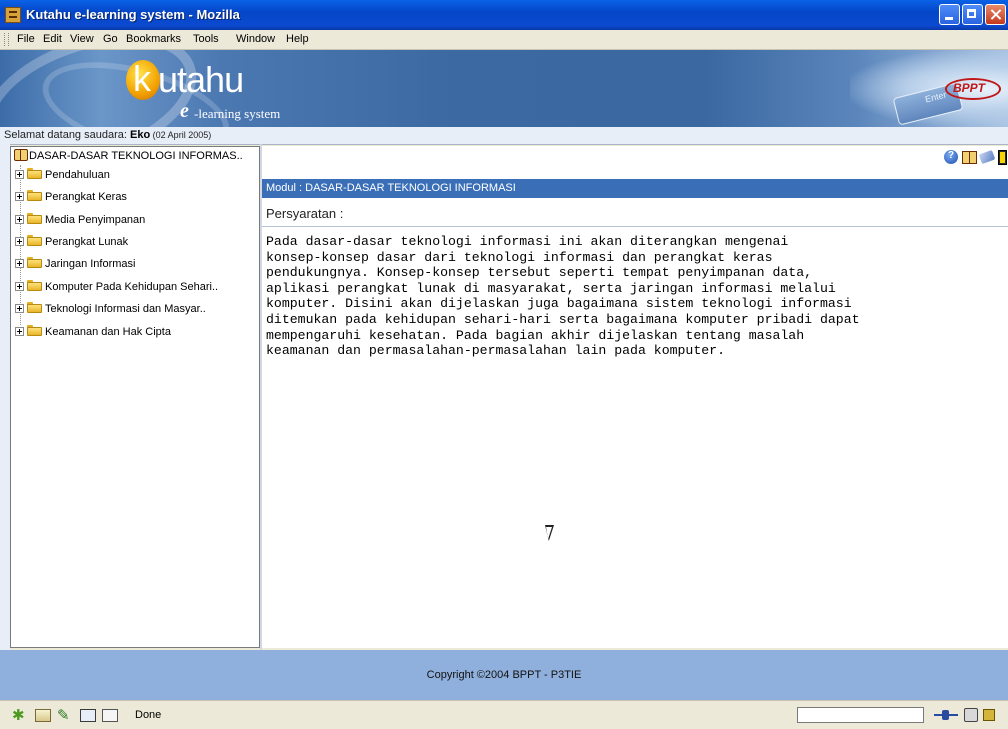  I want to click on window-titlebar: Kutahu e-learning system - Mozilla, so click(504, 15).